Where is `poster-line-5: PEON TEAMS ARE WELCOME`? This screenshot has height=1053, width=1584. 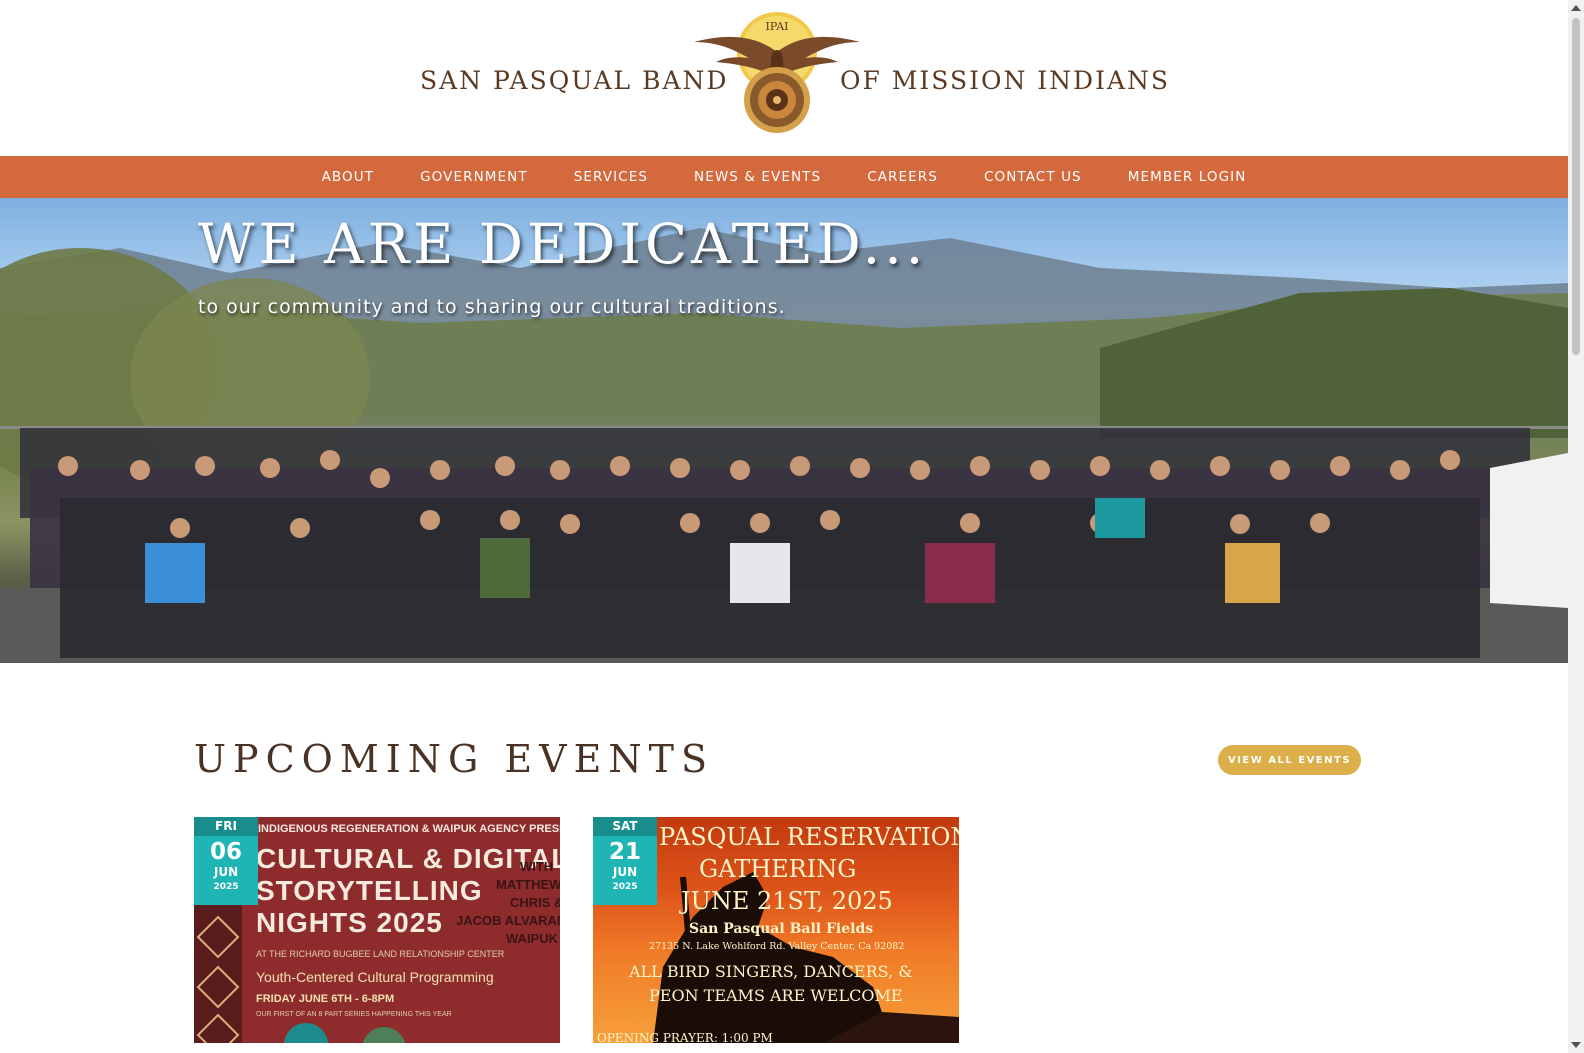 poster-line-5: PEON TEAMS ARE WELCOME is located at coordinates (776, 995).